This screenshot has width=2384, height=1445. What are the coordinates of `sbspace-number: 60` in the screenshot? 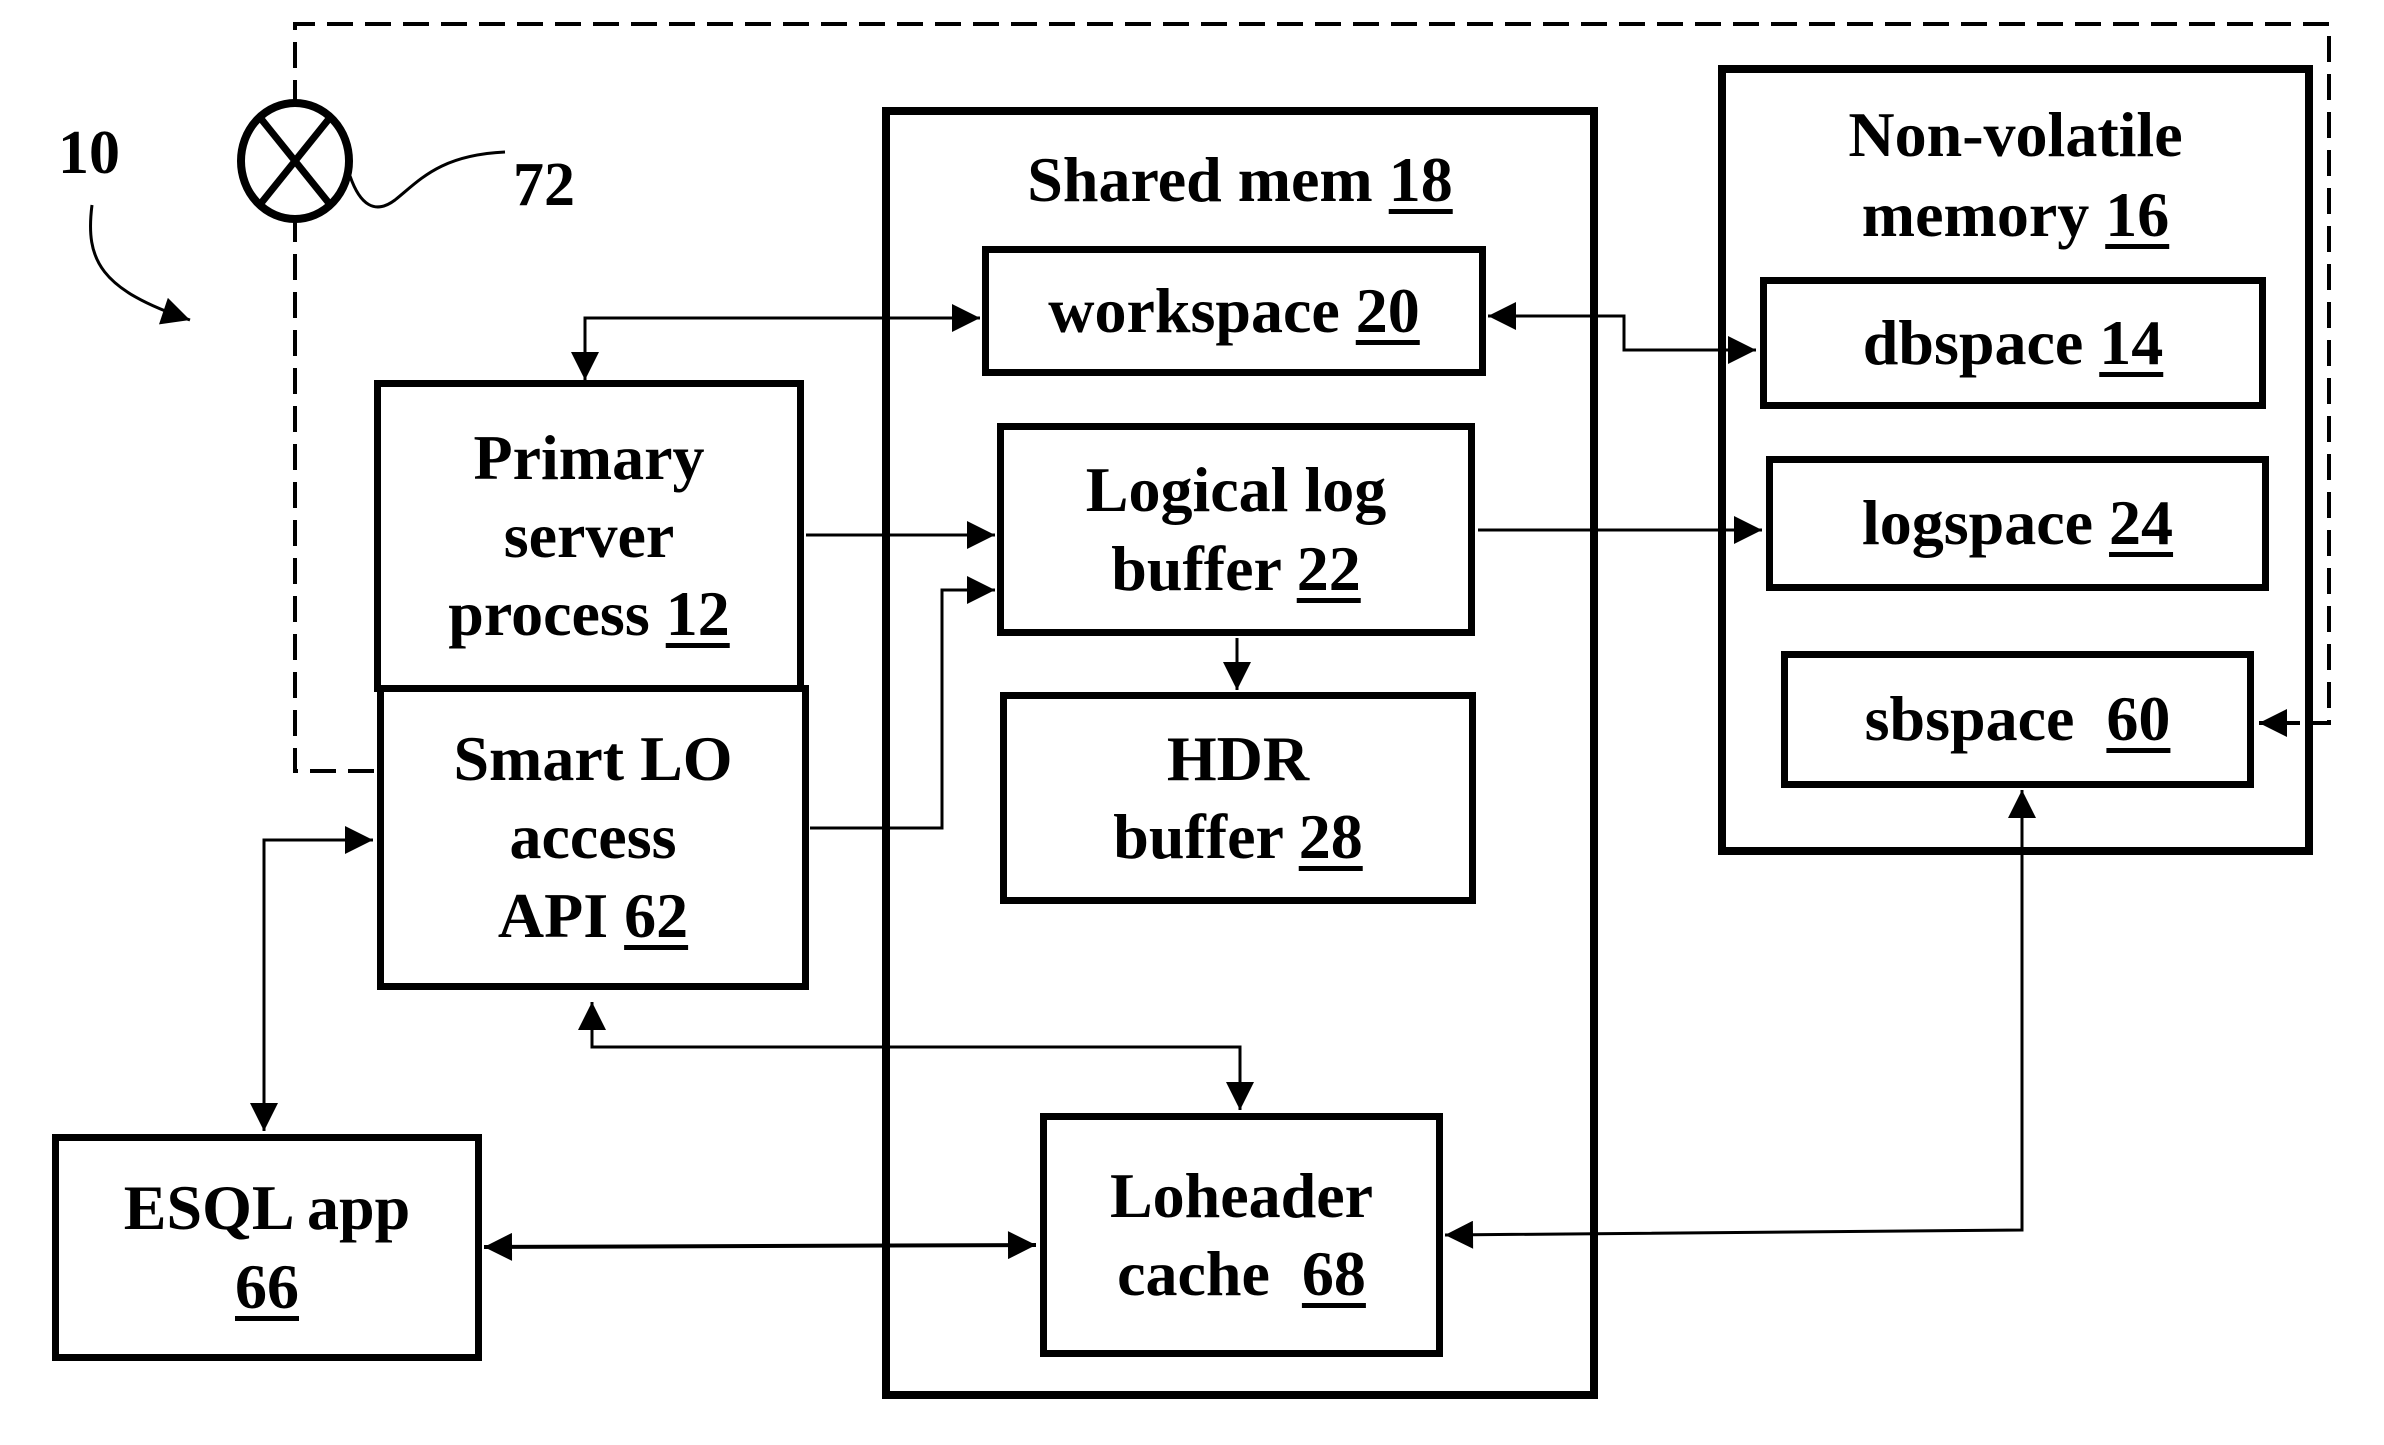 It's located at (2138, 719).